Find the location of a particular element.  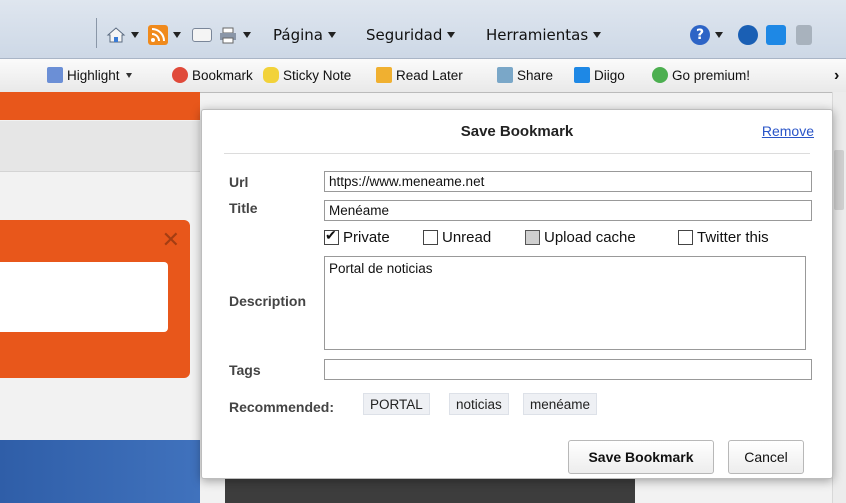

diigo-logo-icon is located at coordinates (776, 35).